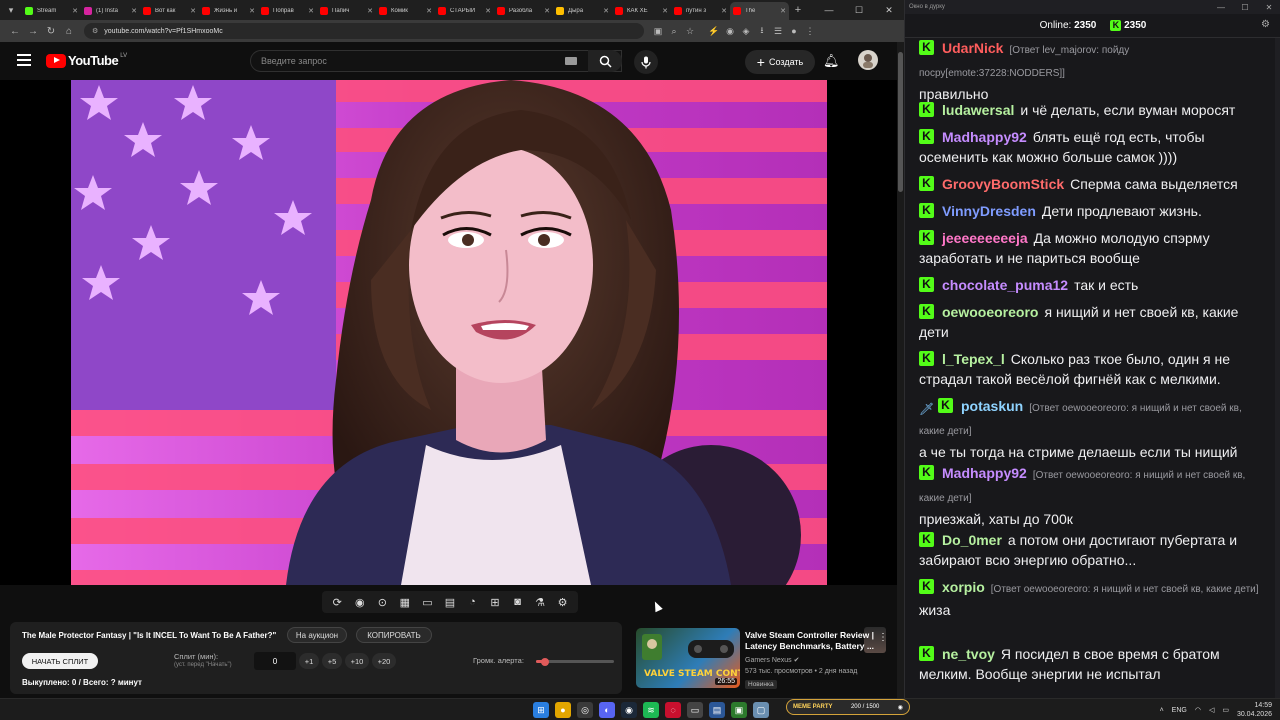 The image size is (1280, 720). I want to click on increment-5-button: +5, so click(332, 661).